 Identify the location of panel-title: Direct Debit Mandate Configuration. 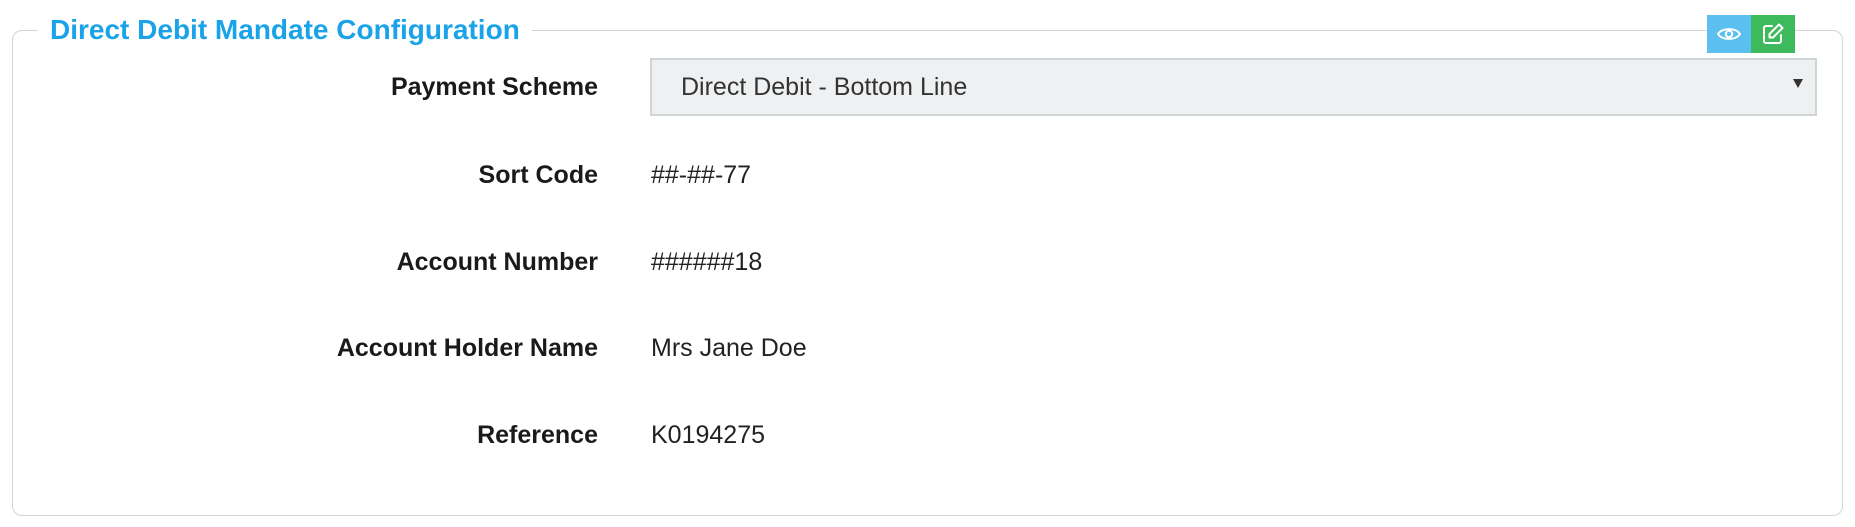
(285, 30).